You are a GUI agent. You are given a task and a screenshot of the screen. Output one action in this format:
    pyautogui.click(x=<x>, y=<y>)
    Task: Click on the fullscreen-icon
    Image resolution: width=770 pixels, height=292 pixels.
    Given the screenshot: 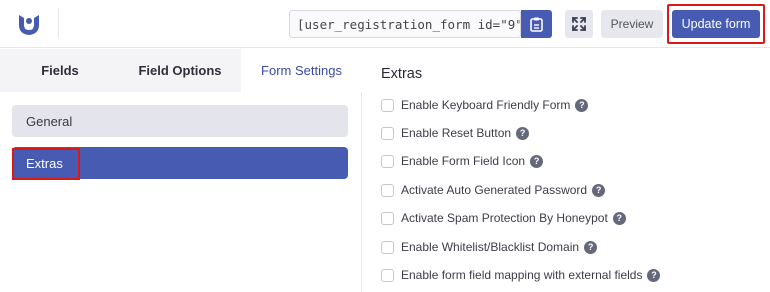 What is the action you would take?
    pyautogui.click(x=579, y=24)
    